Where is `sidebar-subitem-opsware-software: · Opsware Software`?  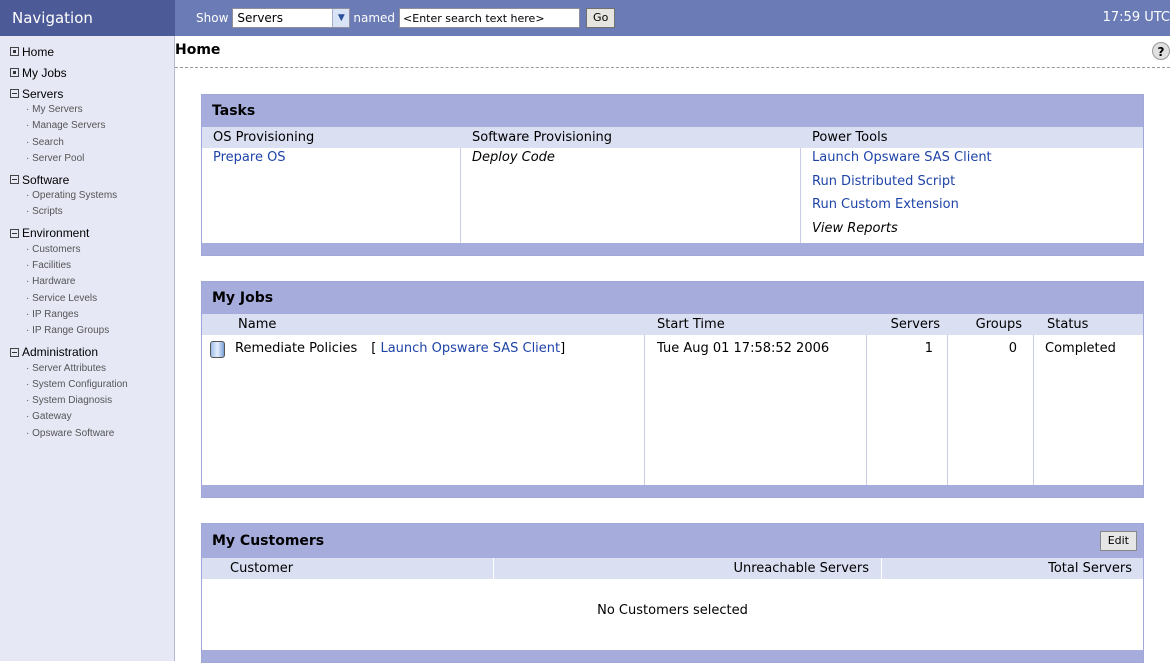 sidebar-subitem-opsware-software: · Opsware Software is located at coordinates (100, 434).